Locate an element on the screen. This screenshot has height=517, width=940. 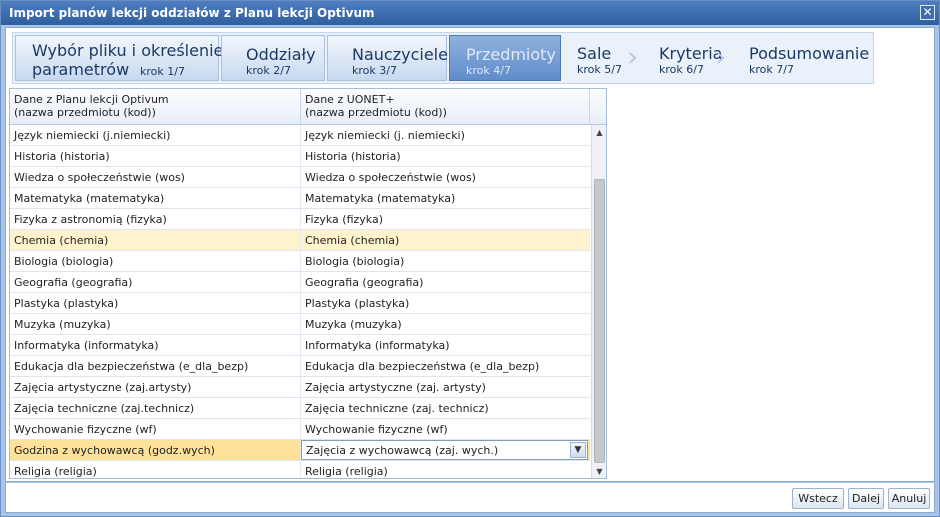
target-subject-cell: Geografia (geografia) is located at coordinates (364, 282).